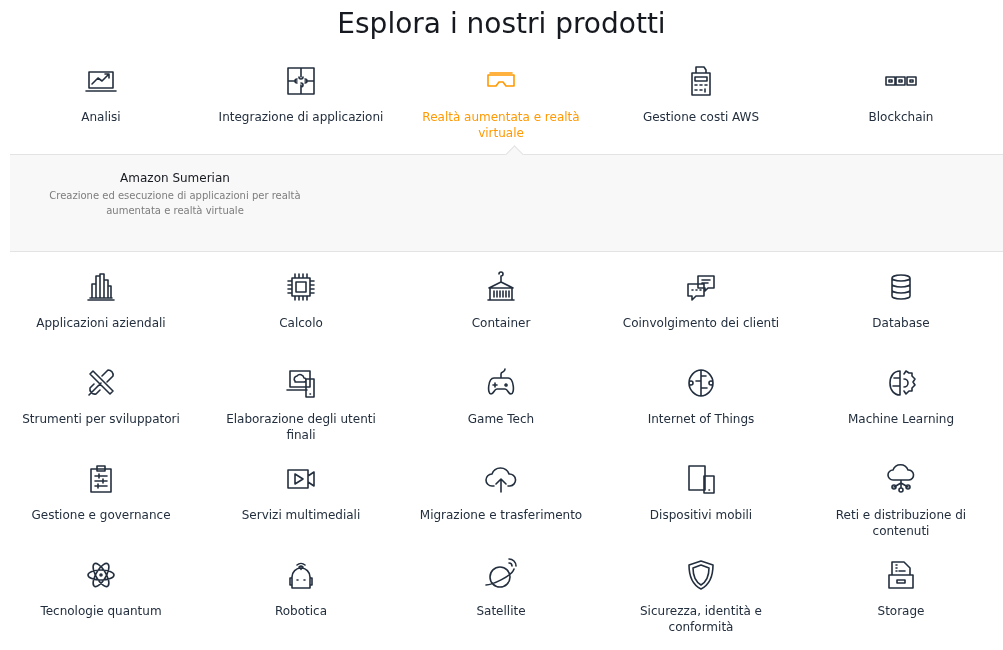 This screenshot has width=1003, height=650. I want to click on category-tab: Applicazioni aziendali, so click(101, 323).